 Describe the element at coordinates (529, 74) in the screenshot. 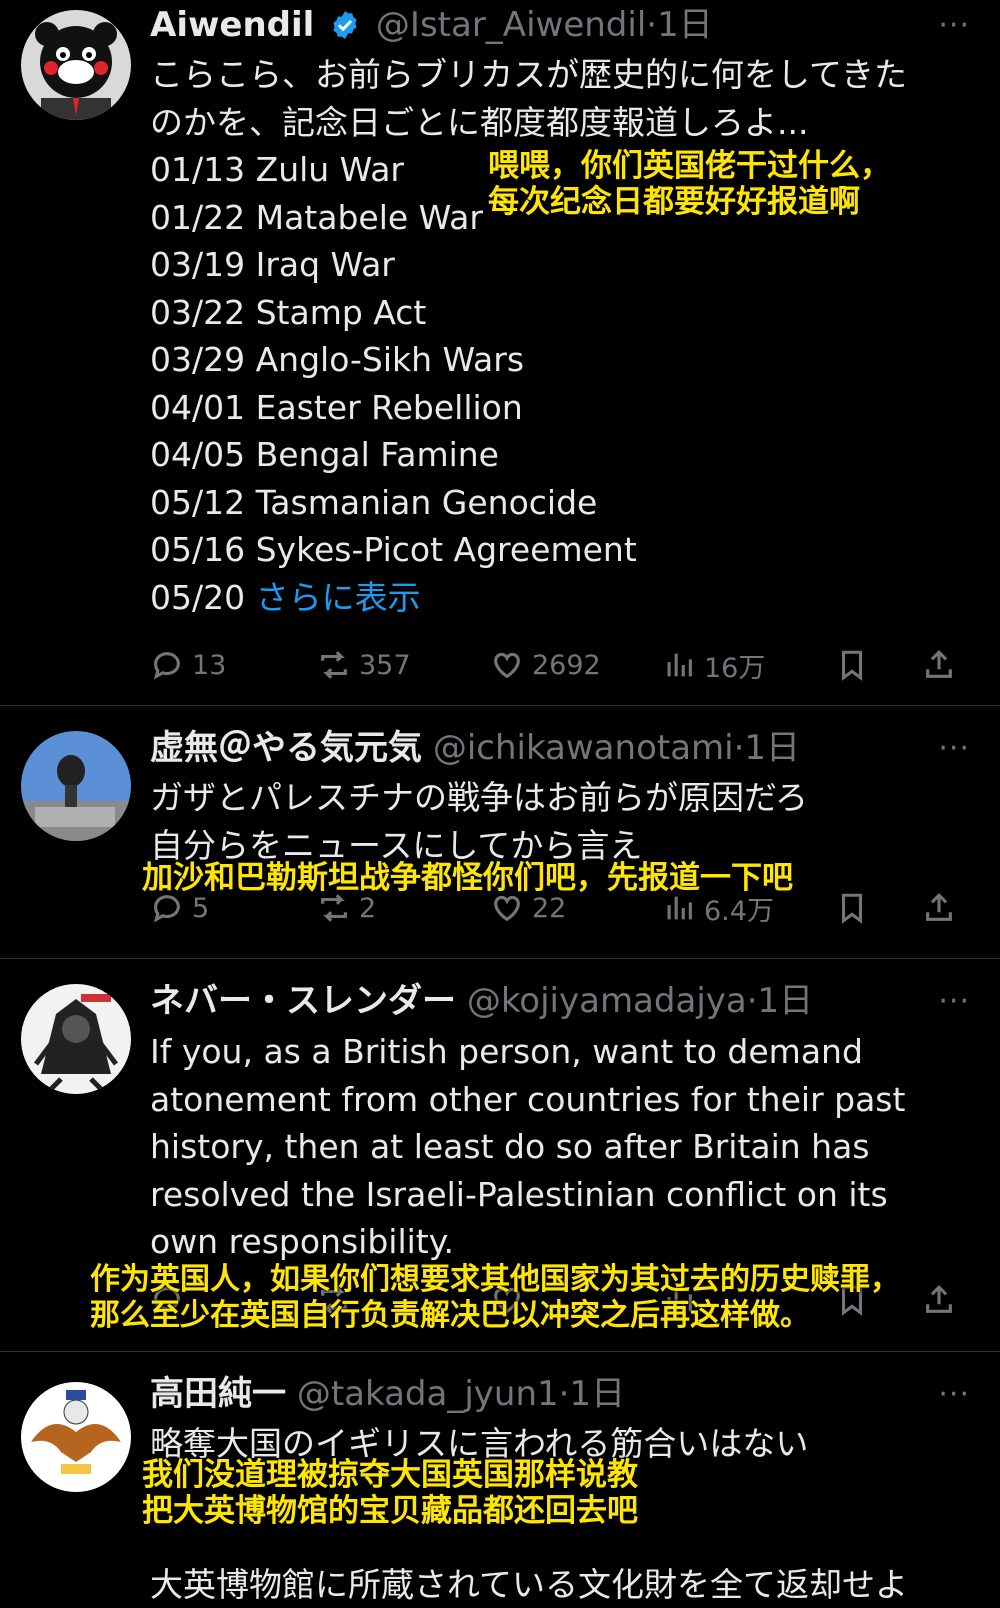

I see `body-line: こらこら、お前らブリカスが歴史的に何をしてきた` at that location.